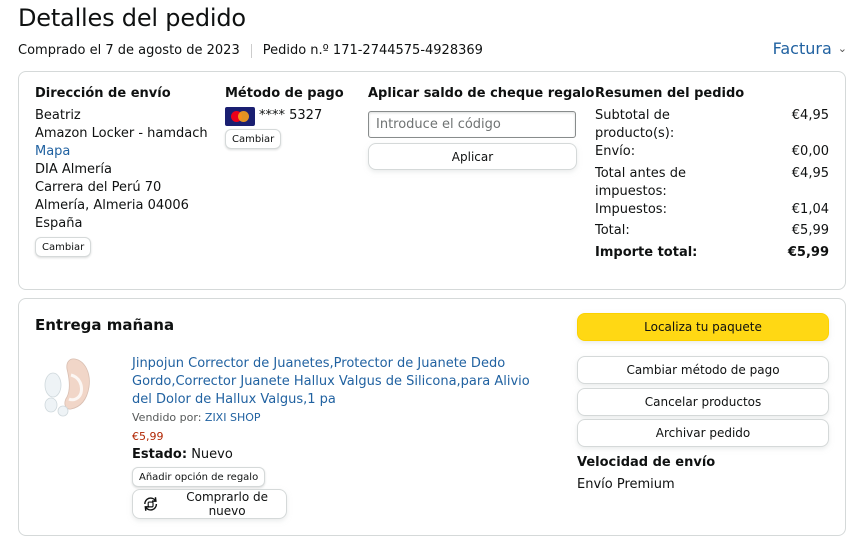  Describe the element at coordinates (810, 151) in the screenshot. I see `summary-shipping-value: €0,00` at that location.